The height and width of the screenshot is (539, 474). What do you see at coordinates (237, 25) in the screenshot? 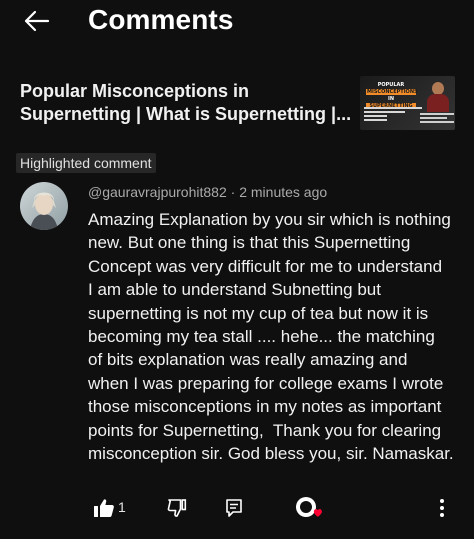
I see `top-app-bar: Comments` at bounding box center [237, 25].